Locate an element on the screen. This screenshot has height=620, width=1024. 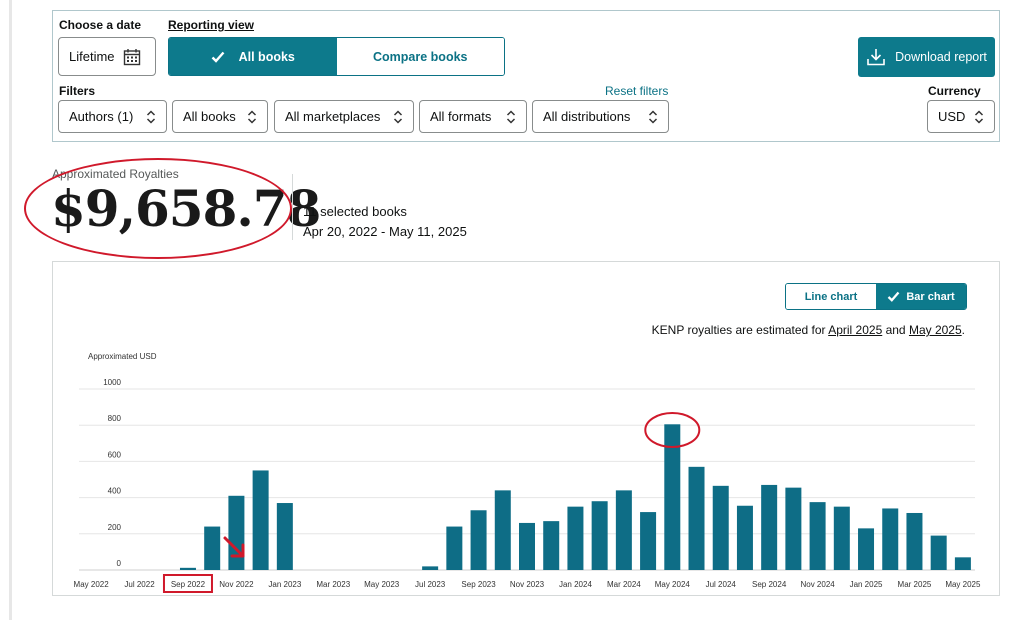
bar-sep-2023 is located at coordinates (478, 540).